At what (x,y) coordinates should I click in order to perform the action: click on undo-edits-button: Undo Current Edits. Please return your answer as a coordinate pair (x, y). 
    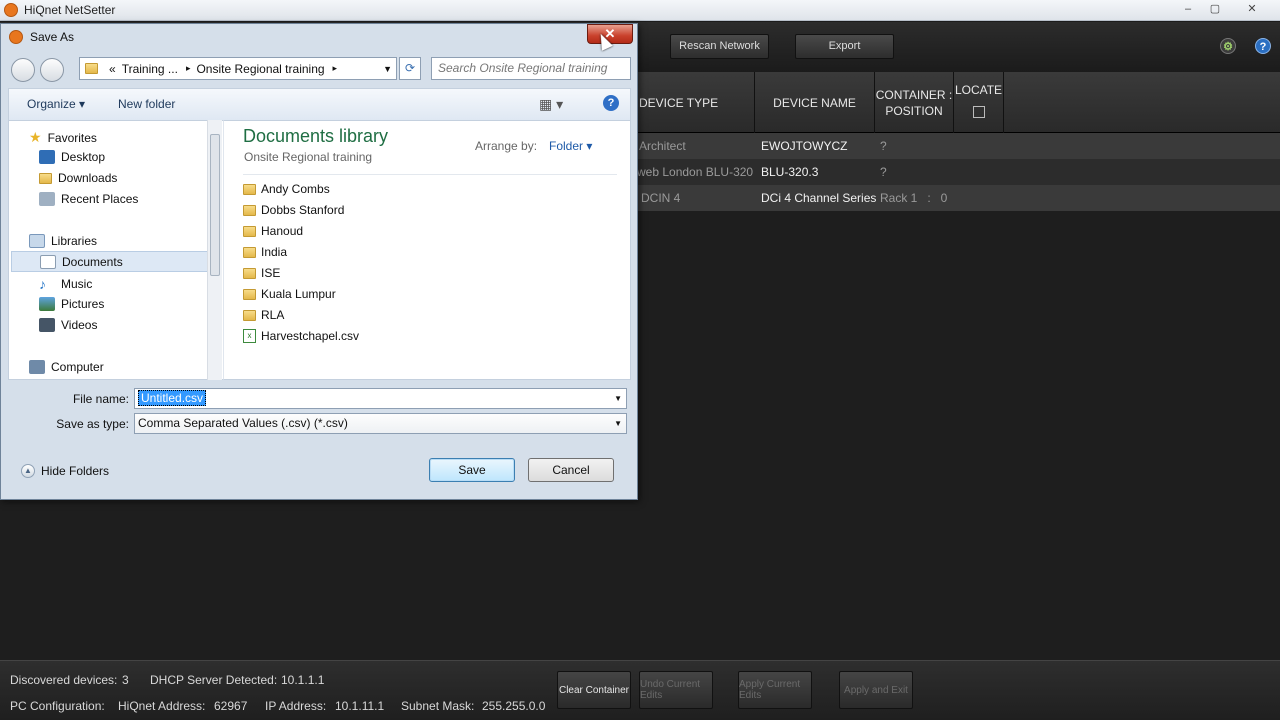
    Looking at the image, I should click on (676, 690).